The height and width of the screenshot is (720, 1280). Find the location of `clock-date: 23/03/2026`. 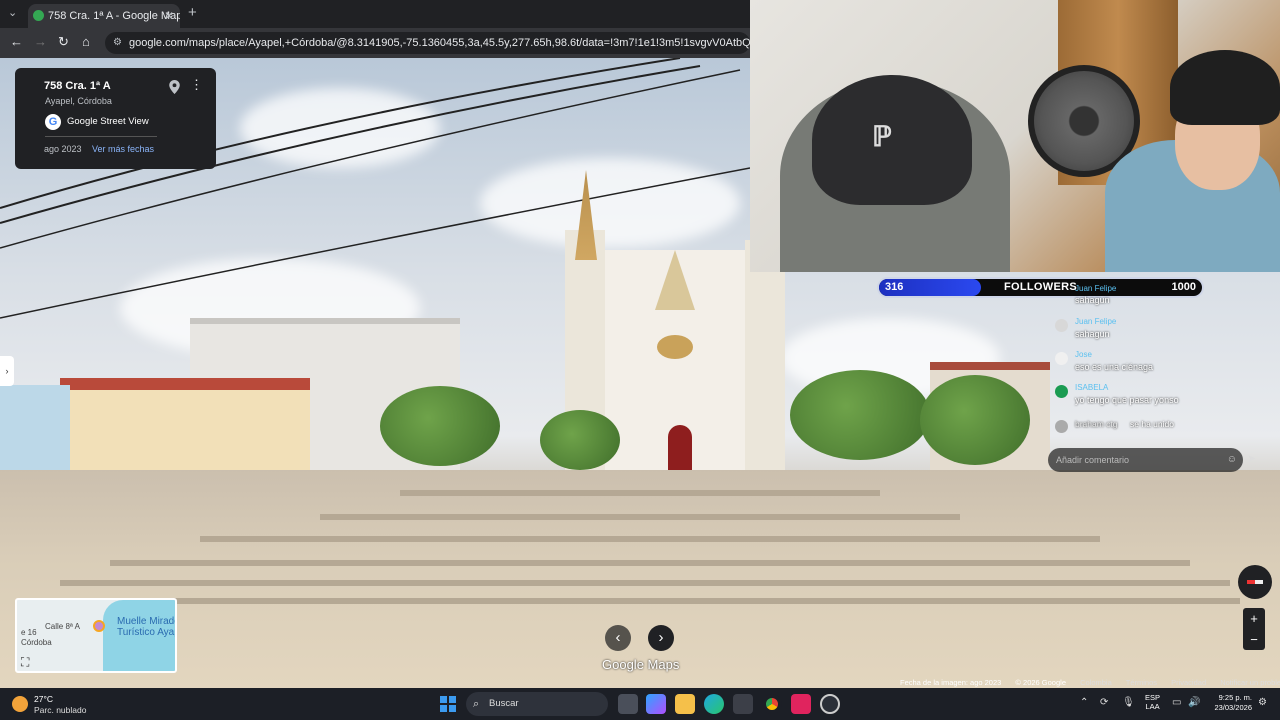

clock-date: 23/03/2026 is located at coordinates (1233, 707).